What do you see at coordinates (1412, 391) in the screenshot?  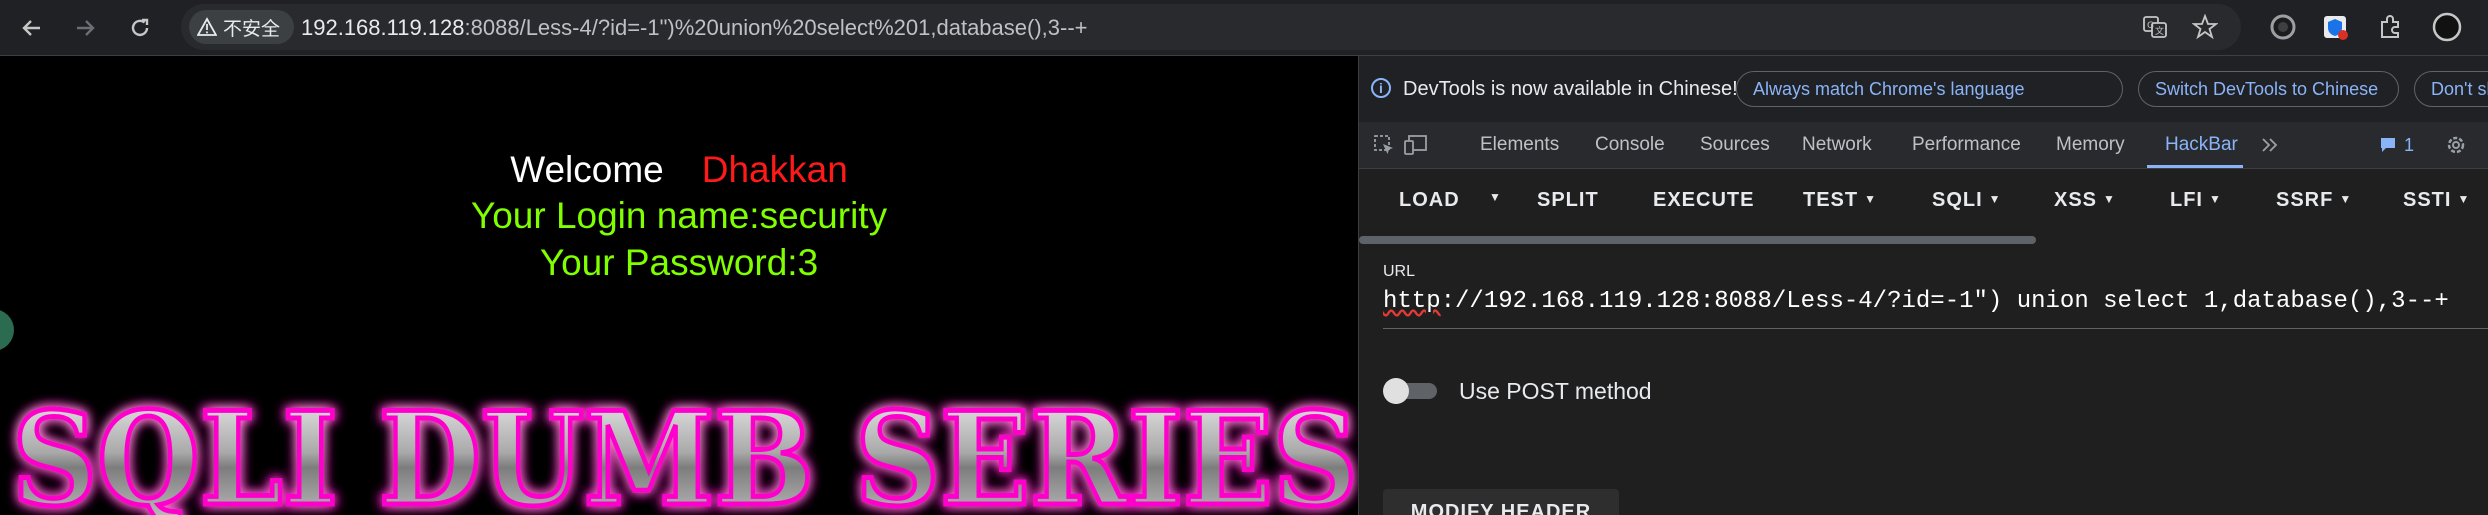 I see `post-method-toggle` at bounding box center [1412, 391].